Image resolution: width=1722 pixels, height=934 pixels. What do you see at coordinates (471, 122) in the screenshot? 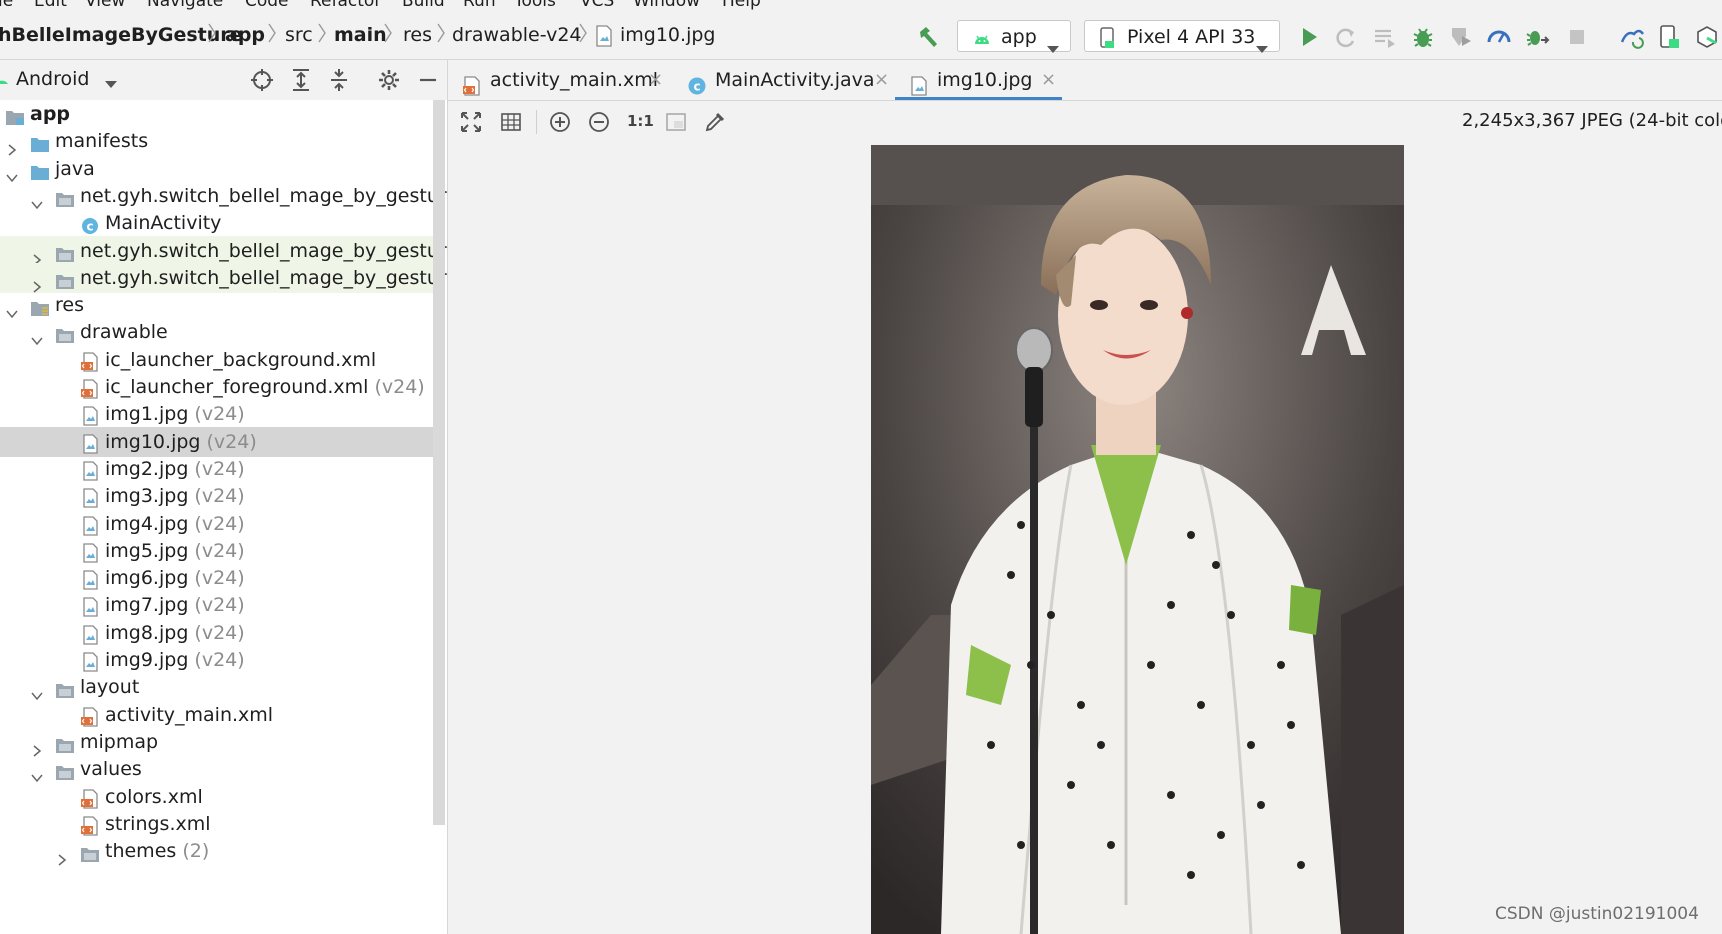
I see `fit-zoom-icon` at bounding box center [471, 122].